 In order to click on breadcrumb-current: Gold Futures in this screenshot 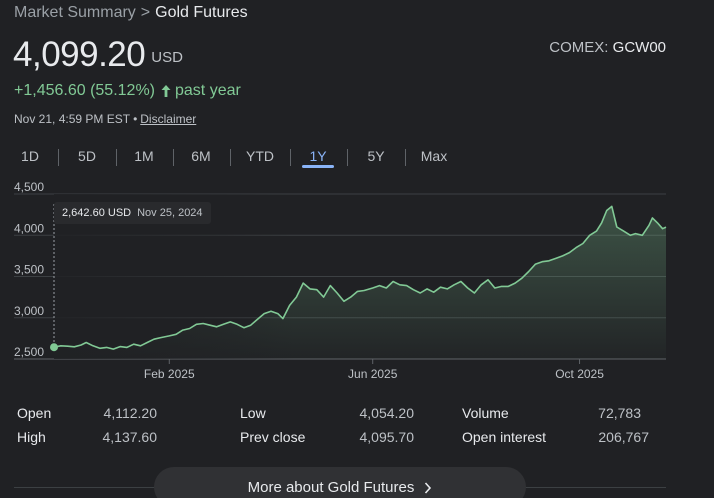, I will do `click(201, 12)`.